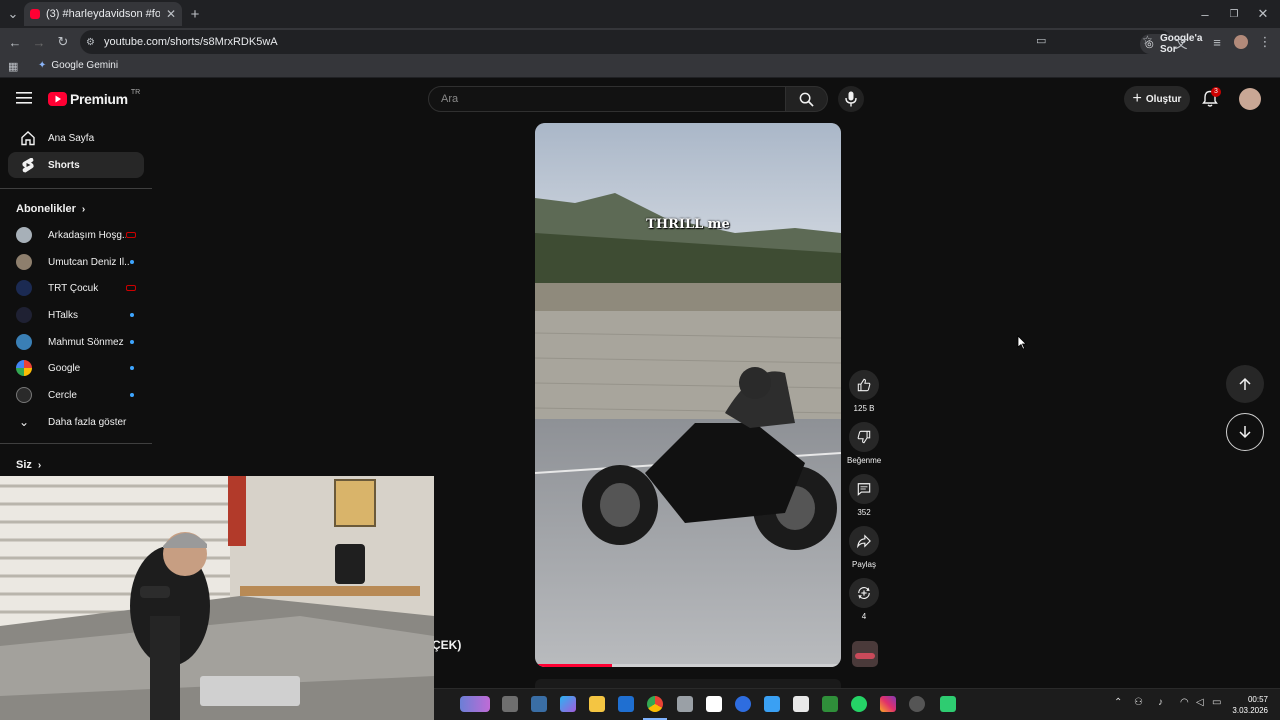  I want to click on chrome-icon, so click(655, 704).